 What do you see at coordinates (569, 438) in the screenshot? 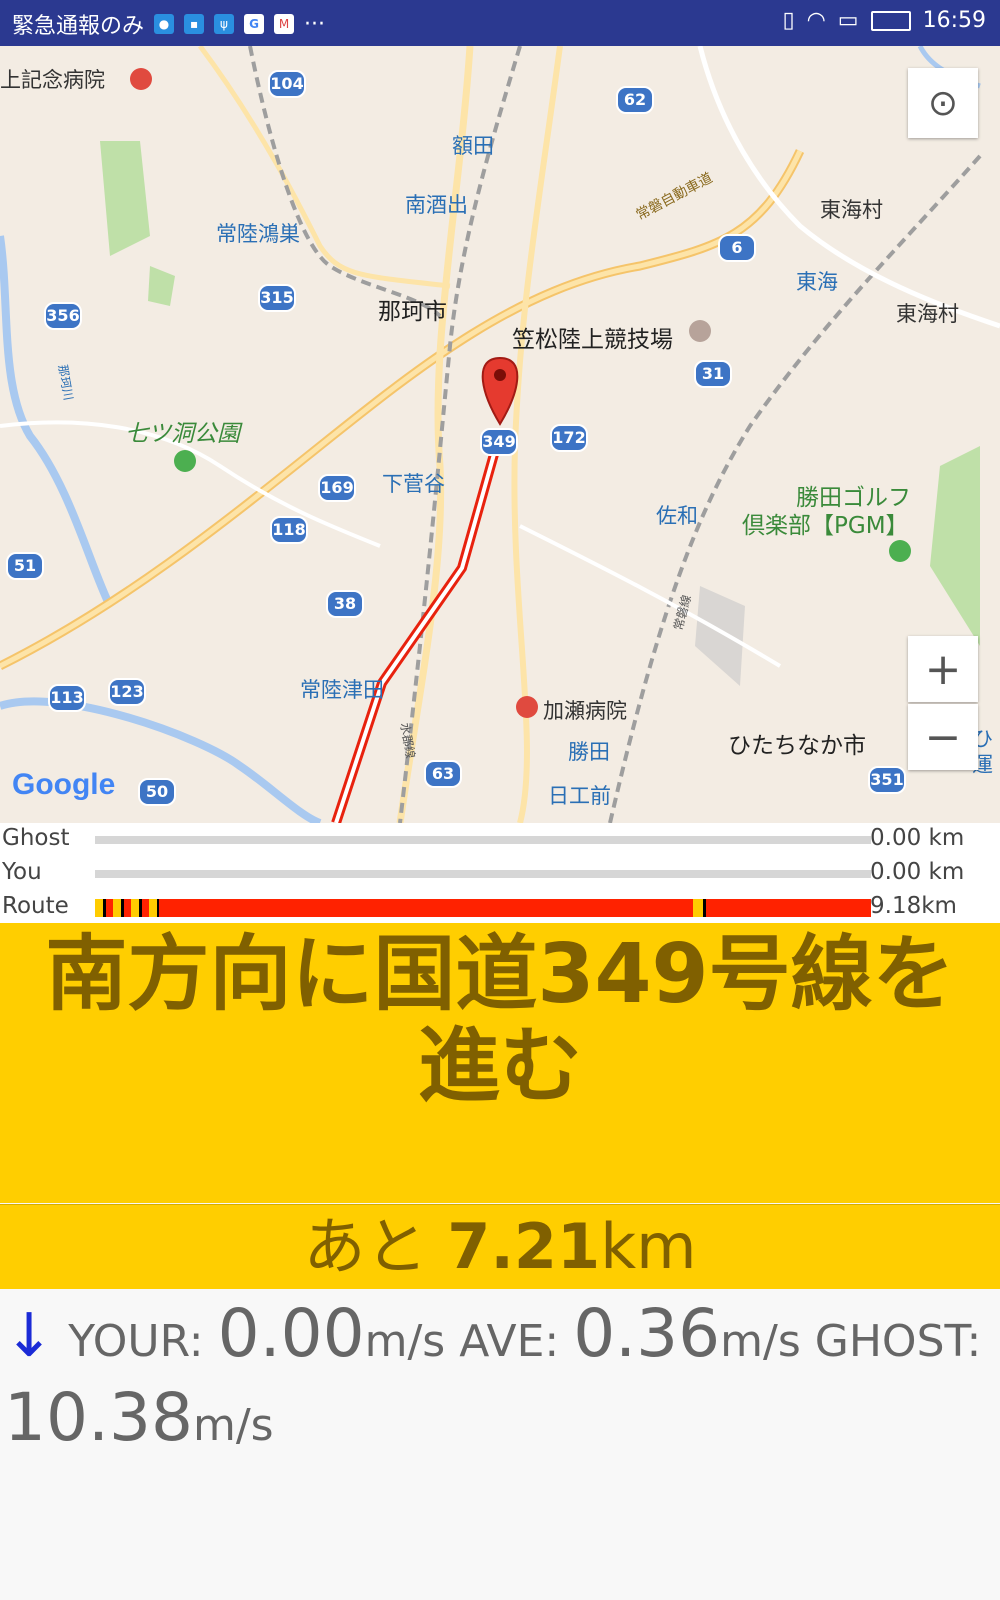
I see `route-shield: 172` at bounding box center [569, 438].